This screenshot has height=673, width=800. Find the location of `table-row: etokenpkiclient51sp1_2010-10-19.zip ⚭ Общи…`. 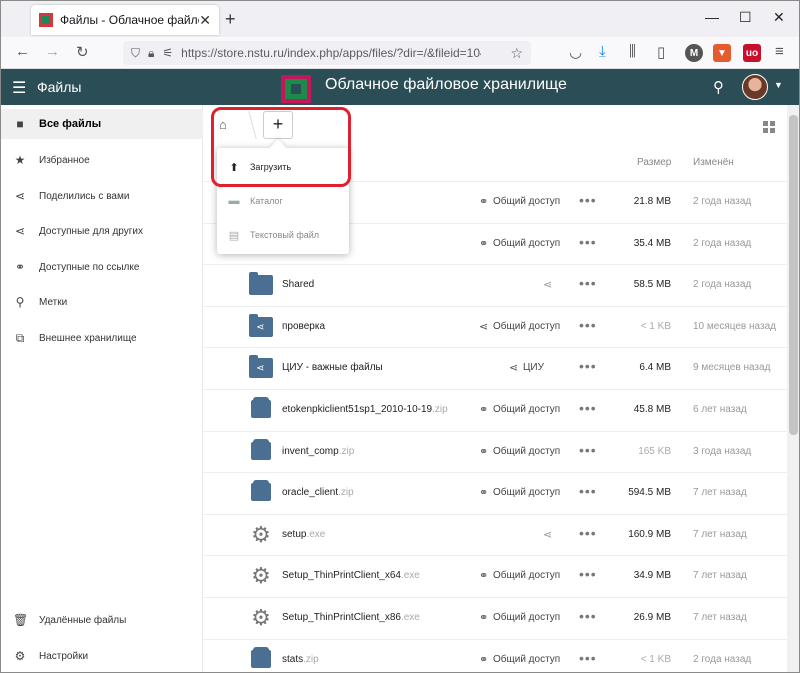

table-row: etokenpkiclient51sp1_2010-10-19.zip ⚭ Общи… is located at coordinates (495, 409).